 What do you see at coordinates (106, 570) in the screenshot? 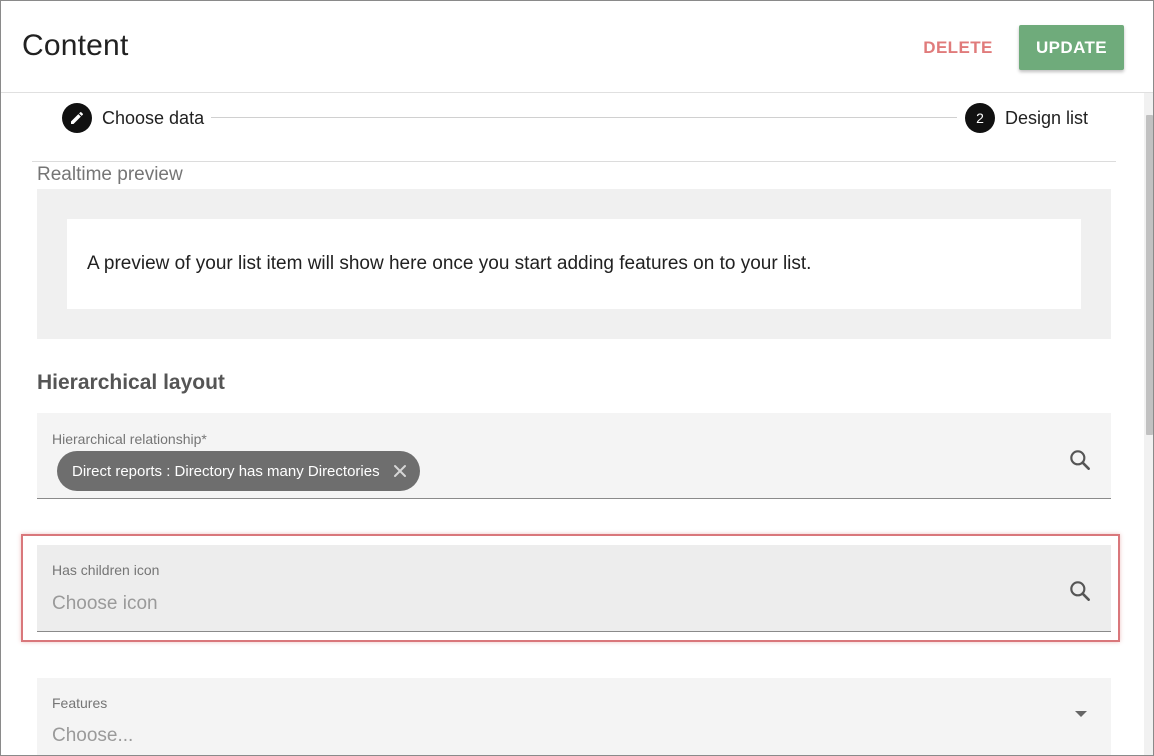
I see `field-label: Has children icon` at bounding box center [106, 570].